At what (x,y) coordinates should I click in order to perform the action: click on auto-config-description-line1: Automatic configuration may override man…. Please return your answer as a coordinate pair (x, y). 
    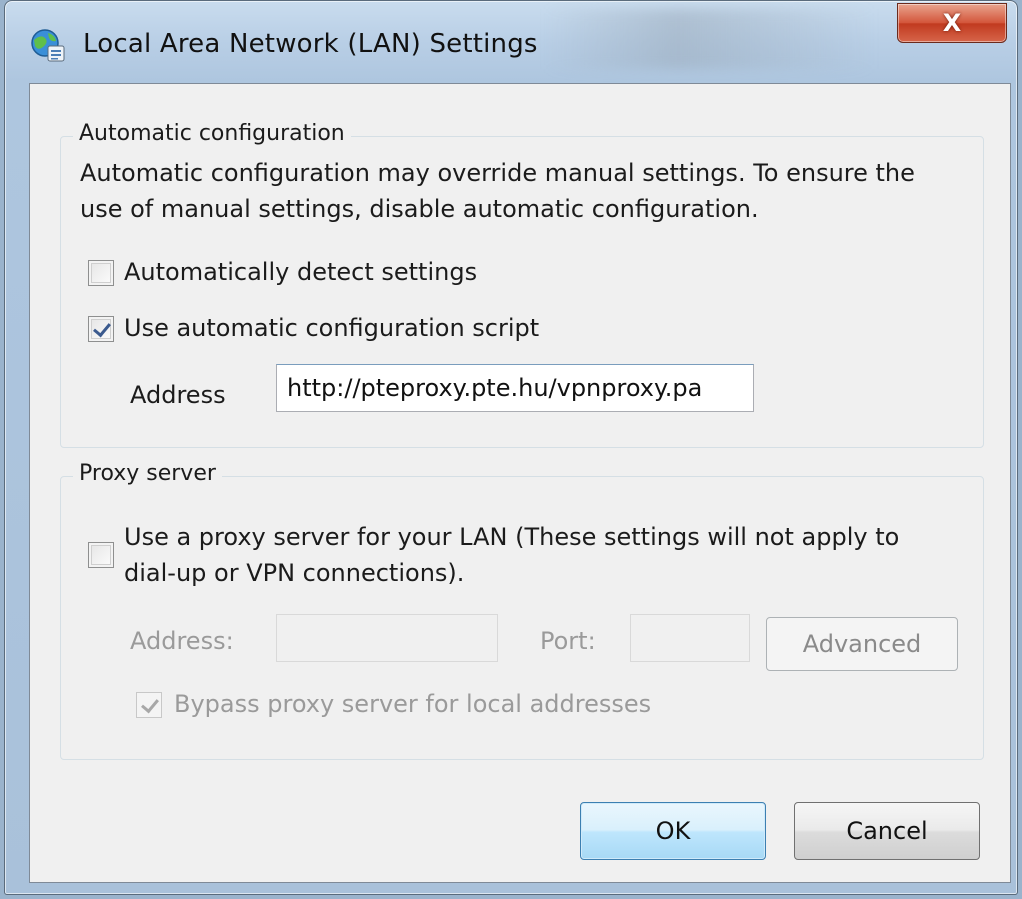
    Looking at the image, I should click on (497, 173).